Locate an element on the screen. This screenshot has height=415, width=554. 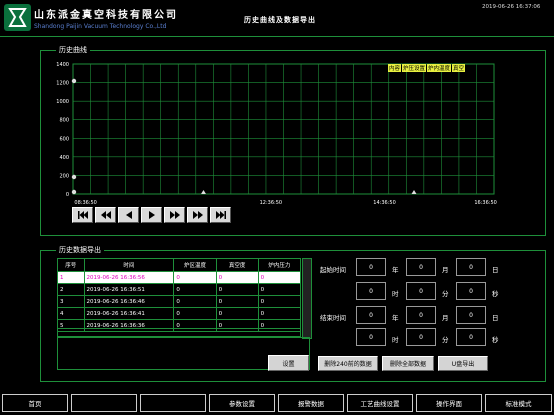
column-header: 时间 is located at coordinates (129, 265).